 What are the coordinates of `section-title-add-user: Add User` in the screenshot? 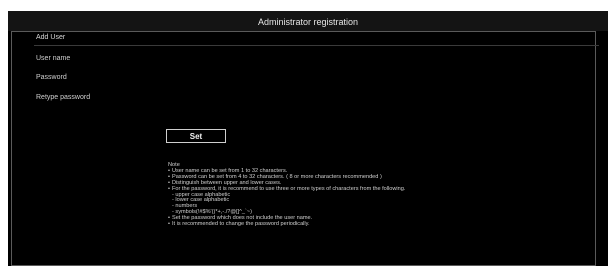 It's located at (316, 38).